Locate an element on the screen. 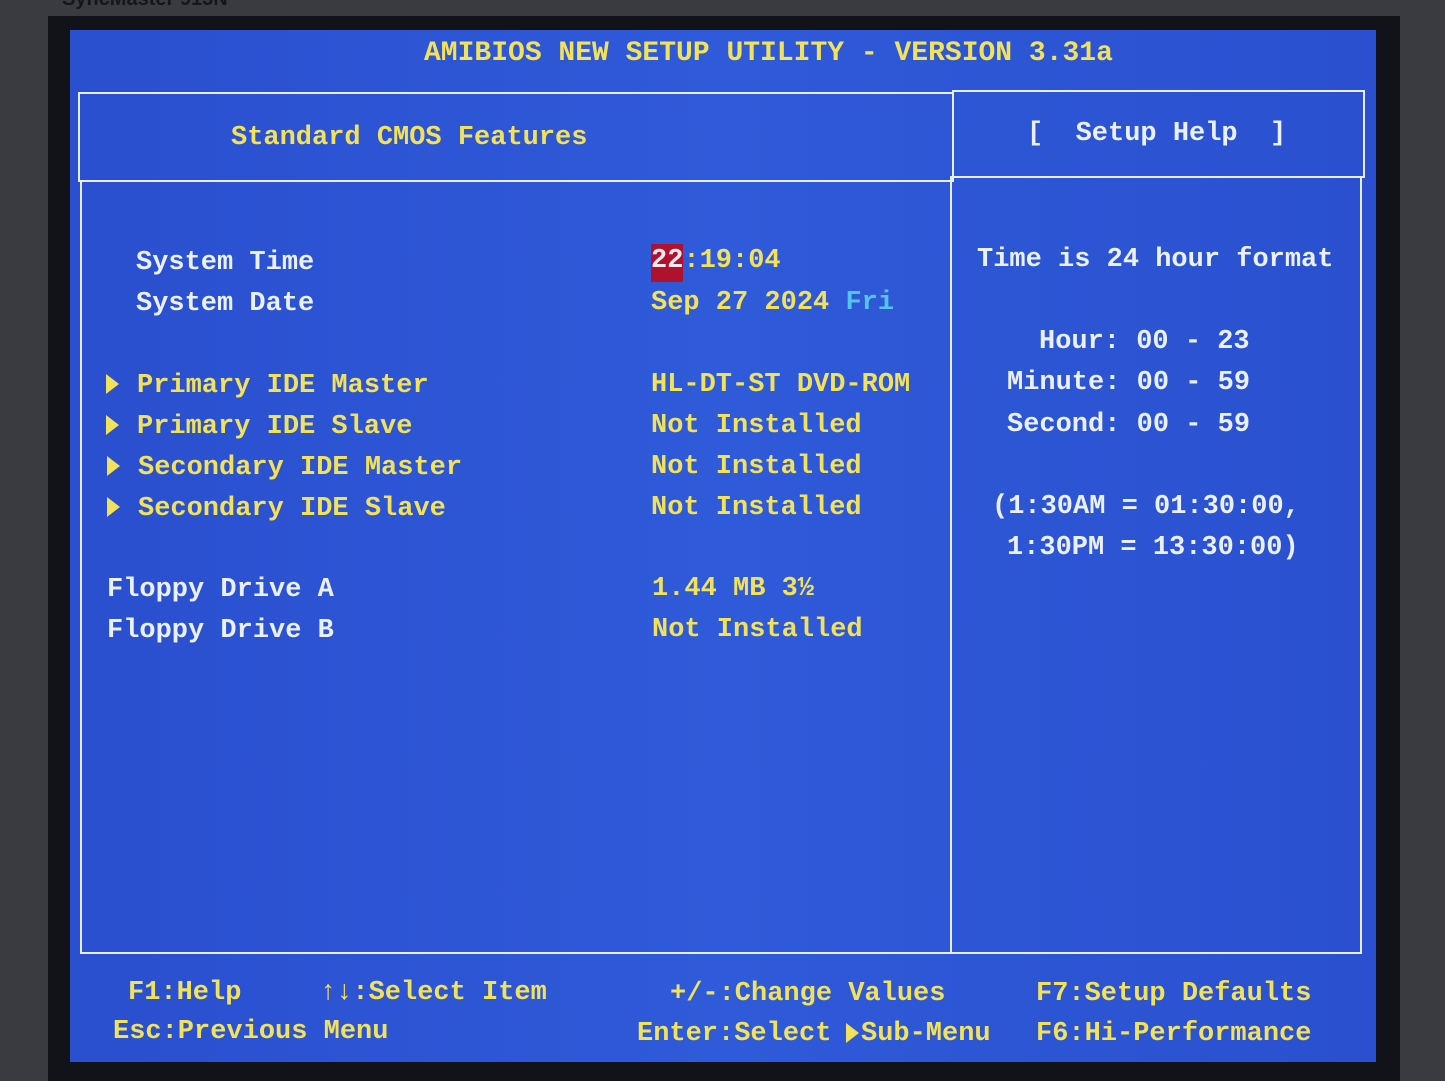  time-value: 22:19:04 is located at coordinates (716, 263).